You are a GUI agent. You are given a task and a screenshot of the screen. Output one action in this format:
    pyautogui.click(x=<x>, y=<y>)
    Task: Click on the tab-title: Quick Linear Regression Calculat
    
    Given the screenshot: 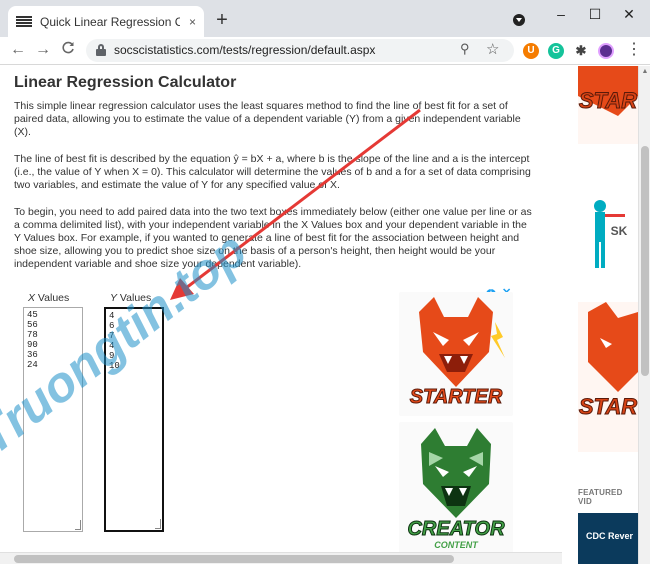 What is the action you would take?
    pyautogui.click(x=110, y=21)
    